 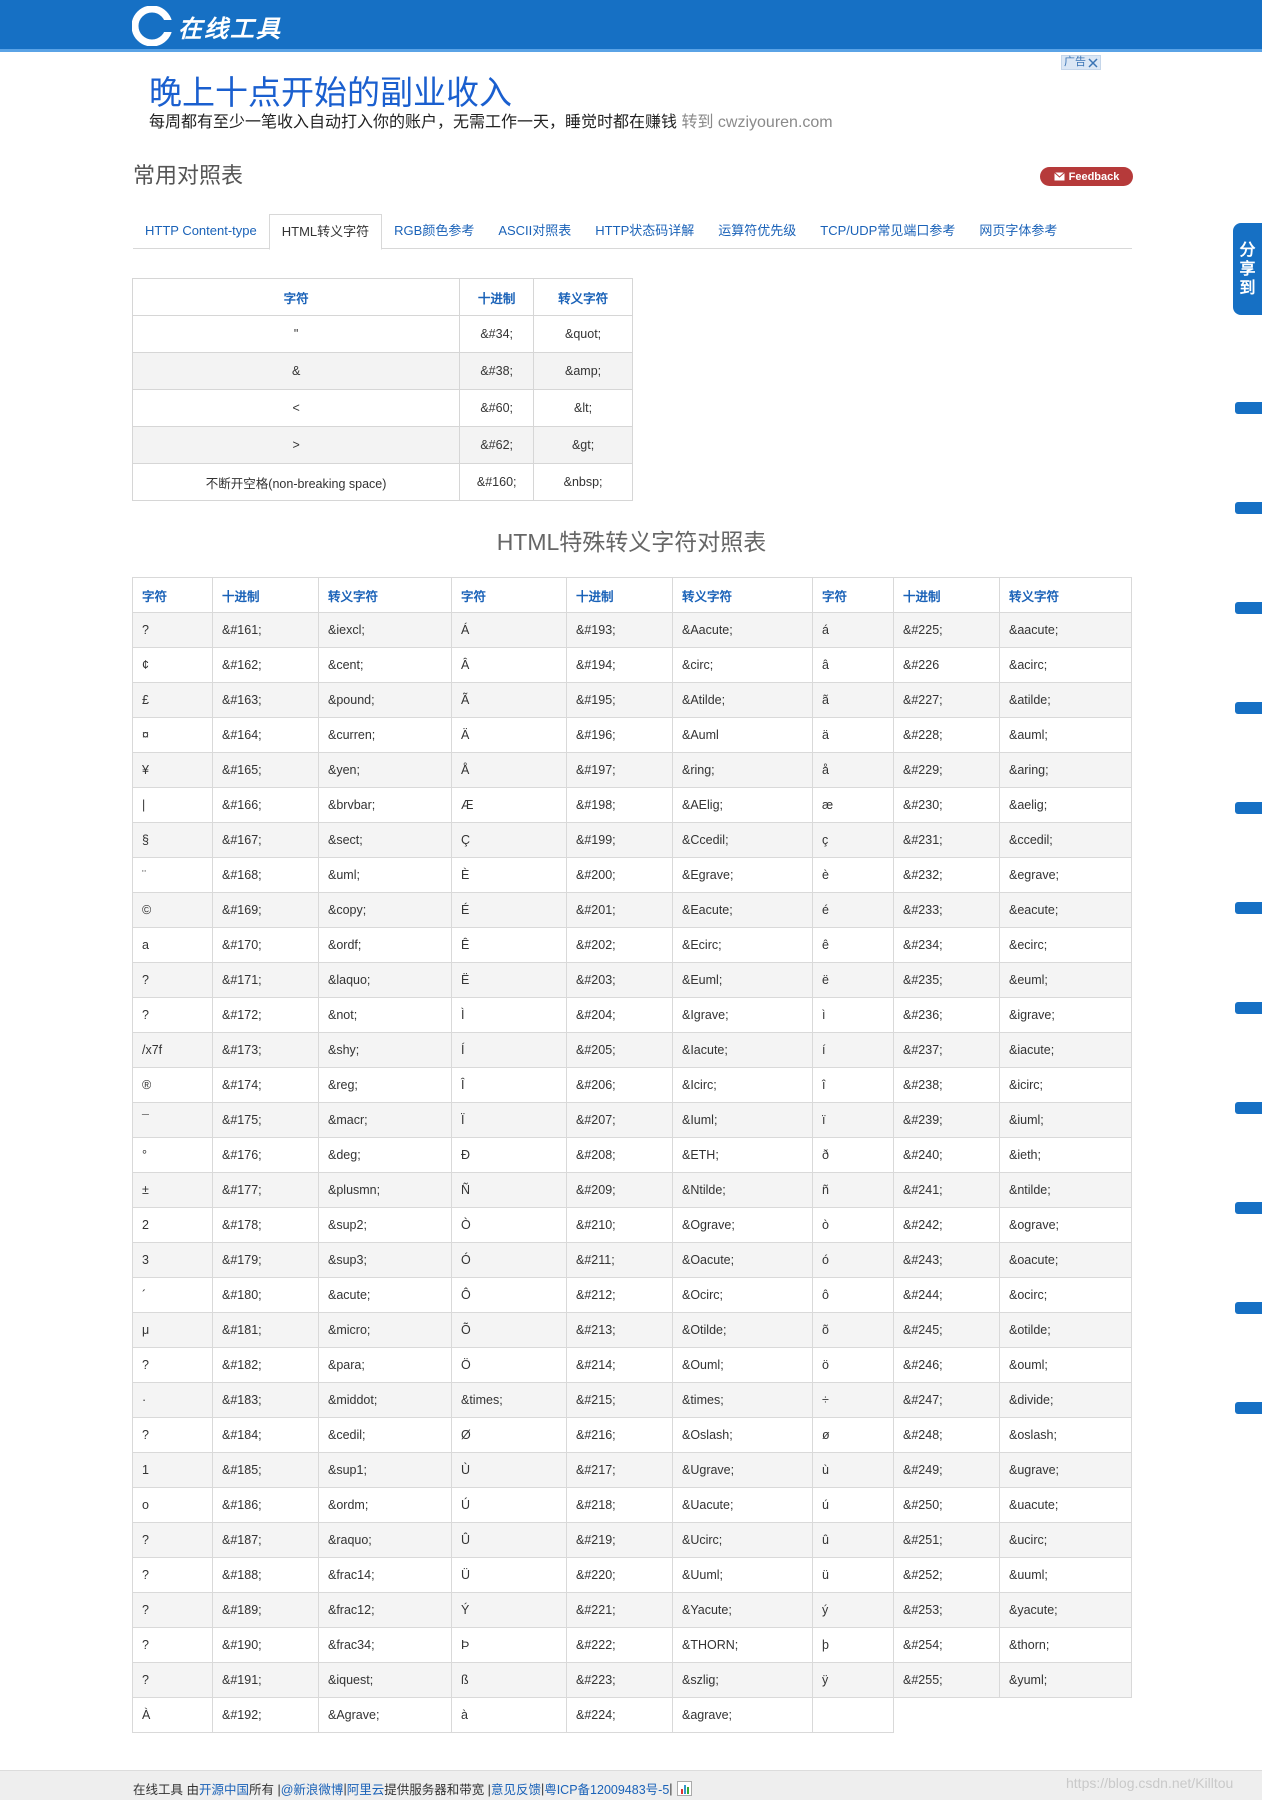 What do you see at coordinates (742, 1085) in the screenshot?
I see `table-cell: &Icirc;` at bounding box center [742, 1085].